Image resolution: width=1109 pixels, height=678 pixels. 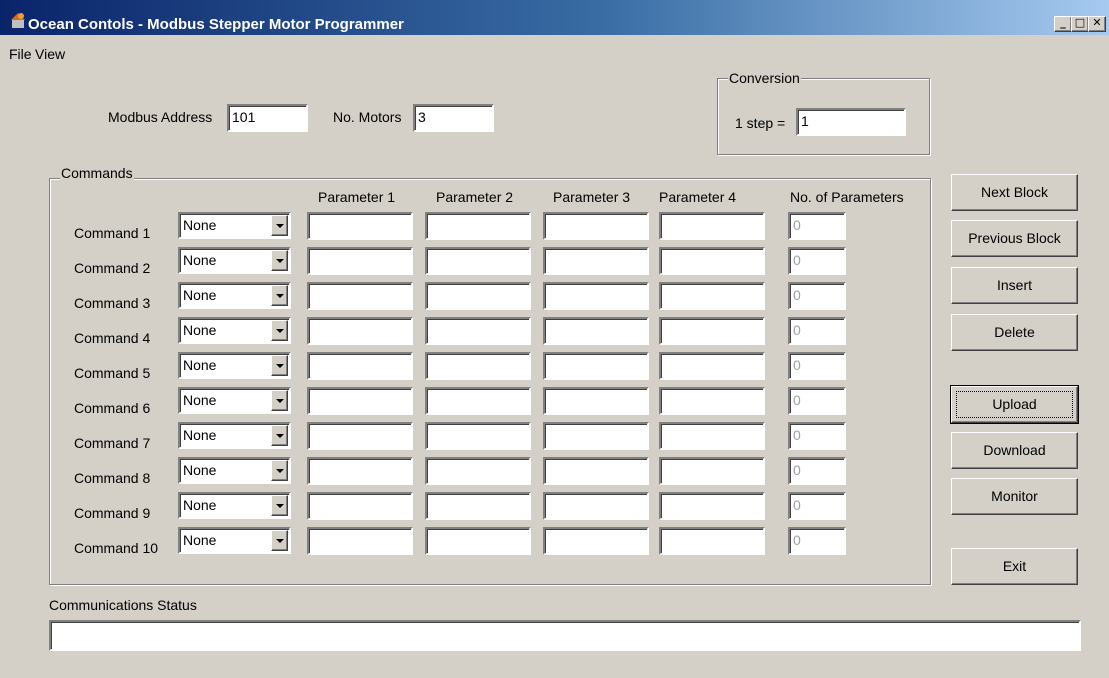 What do you see at coordinates (1014, 285) in the screenshot?
I see `insert-button: Insert` at bounding box center [1014, 285].